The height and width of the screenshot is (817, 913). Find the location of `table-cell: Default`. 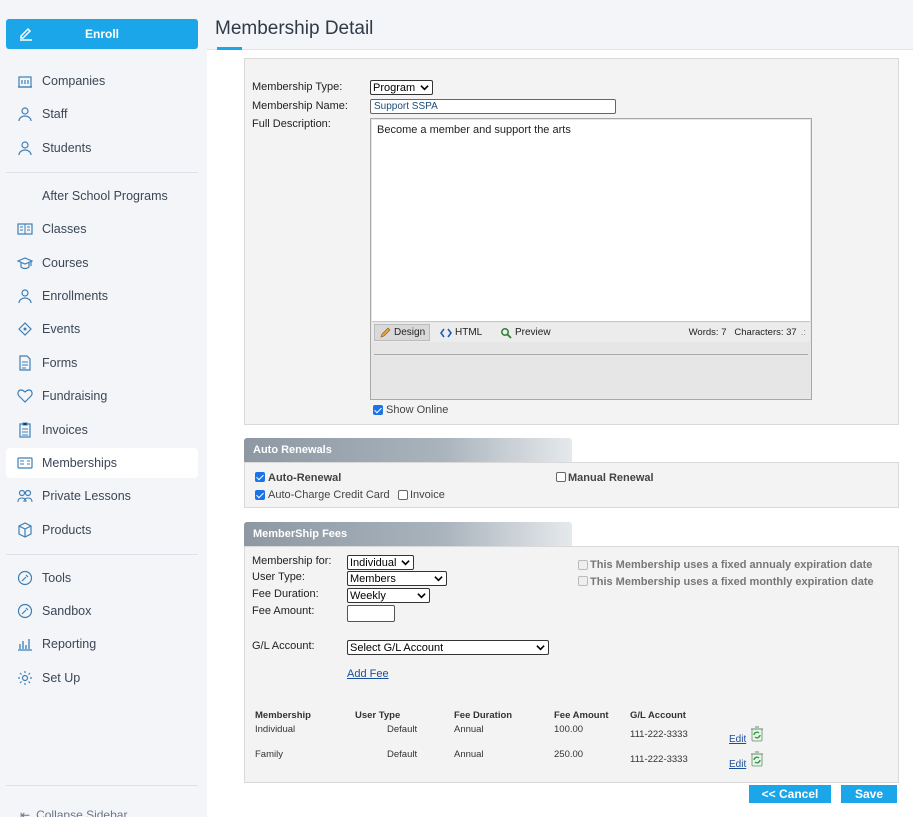

table-cell: Default is located at coordinates (402, 754).